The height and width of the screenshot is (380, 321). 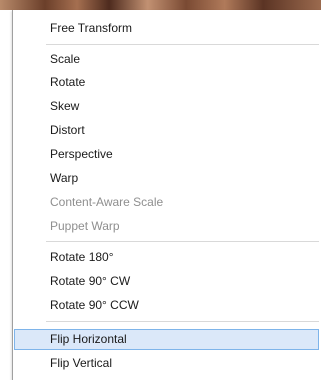 What do you see at coordinates (166, 257) in the screenshot?
I see `menu-item-rotate-180: Rotate 180°` at bounding box center [166, 257].